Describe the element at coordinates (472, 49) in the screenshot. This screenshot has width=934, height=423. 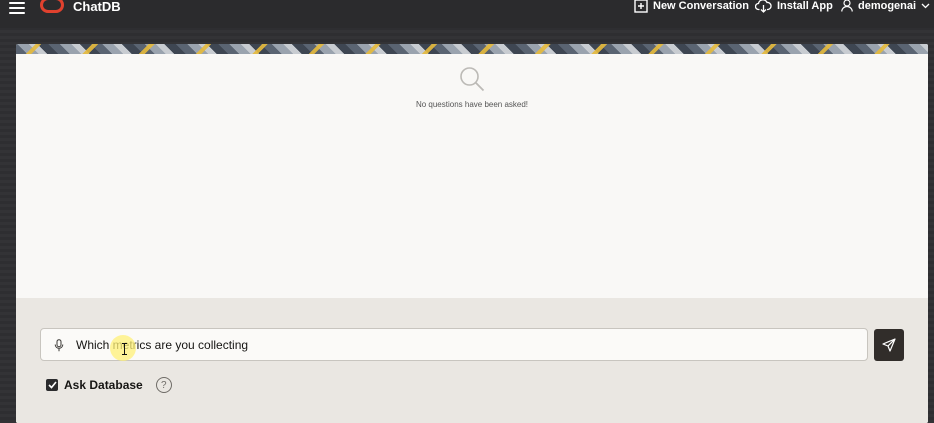
I see `decorative-banner` at that location.